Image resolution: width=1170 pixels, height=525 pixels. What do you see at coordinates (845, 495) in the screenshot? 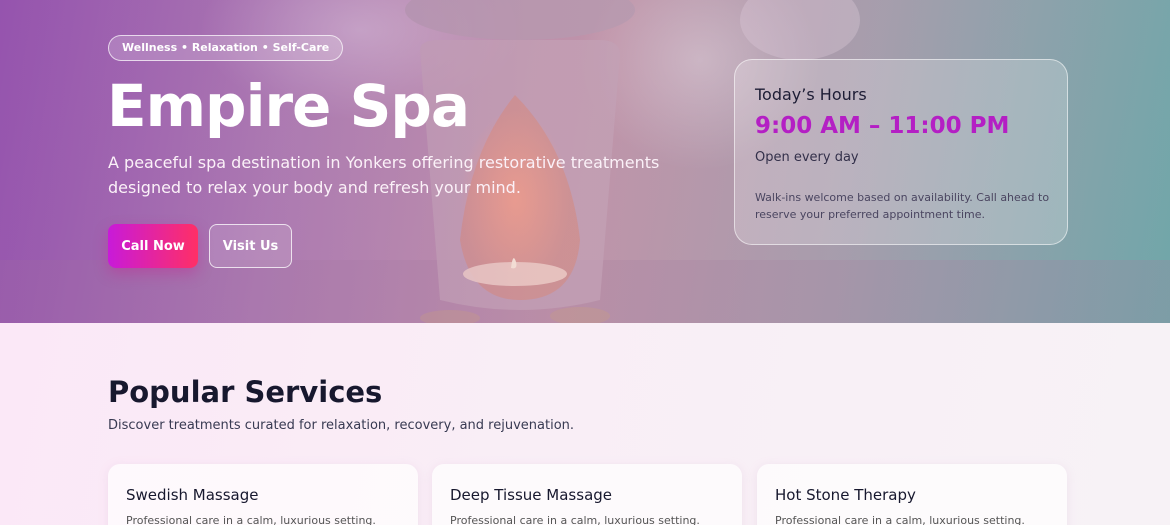
I see `service-card-title: Hot Stone Therapy` at bounding box center [845, 495].